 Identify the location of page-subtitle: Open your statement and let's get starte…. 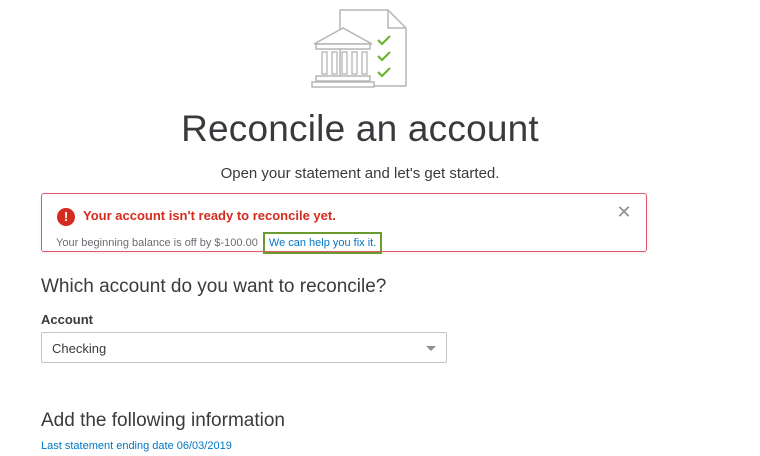
(360, 173).